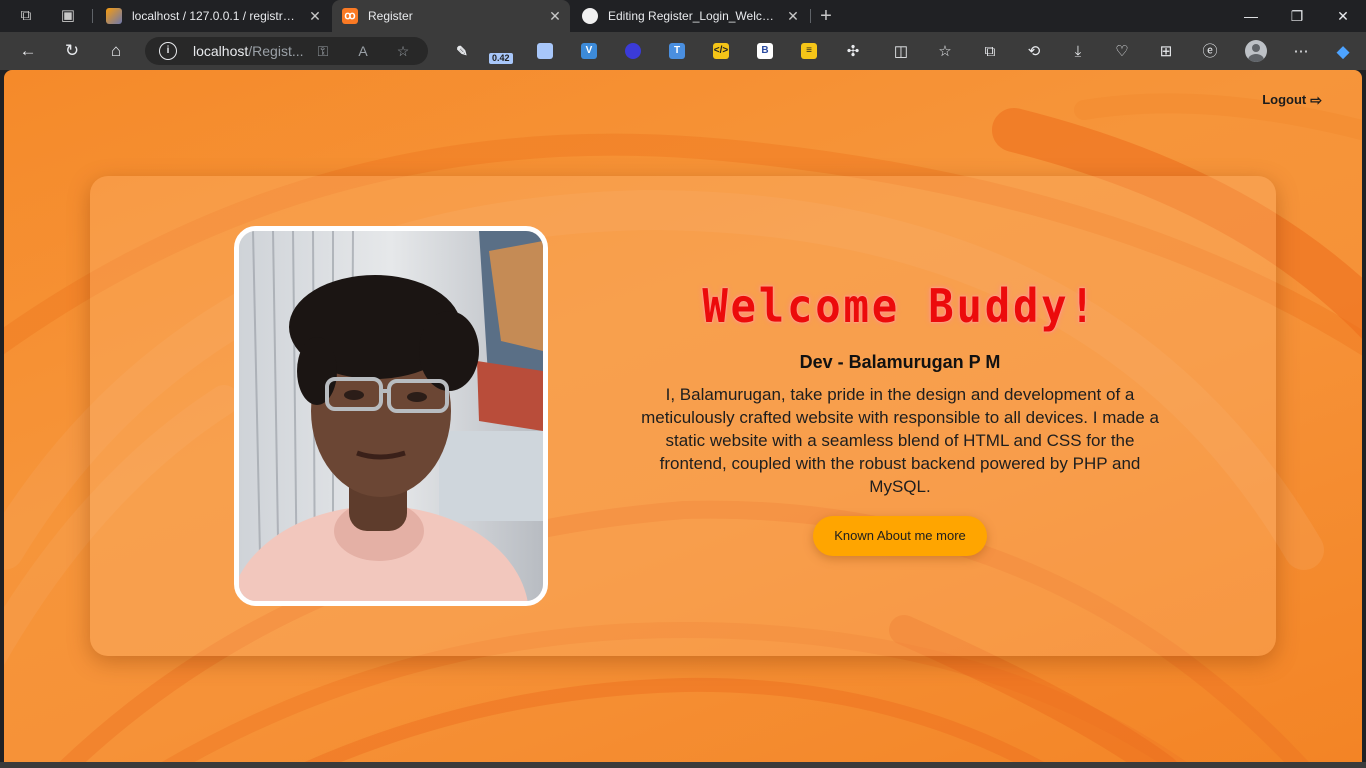 This screenshot has width=1366, height=768. What do you see at coordinates (116, 51) in the screenshot?
I see `home-icon: ⌂` at bounding box center [116, 51].